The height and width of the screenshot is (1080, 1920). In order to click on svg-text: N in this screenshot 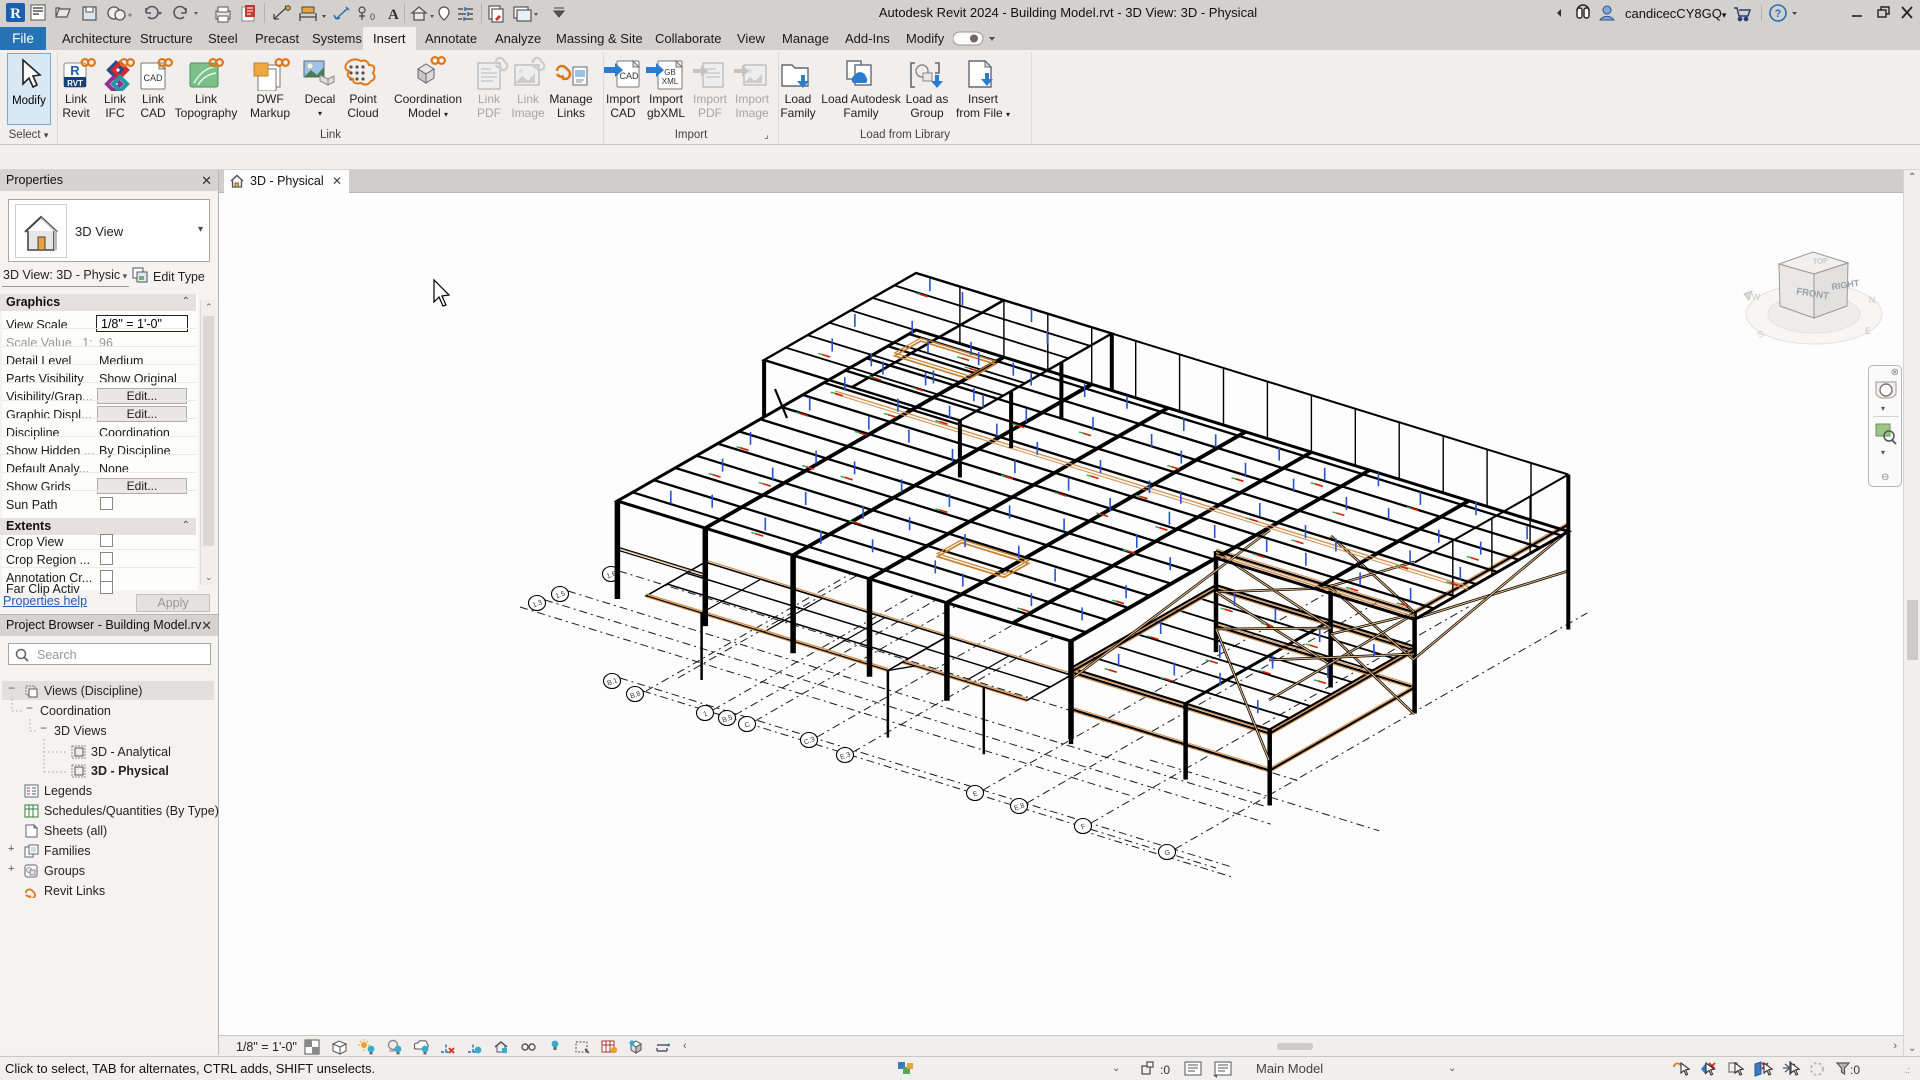, I will do `click(1872, 300)`.